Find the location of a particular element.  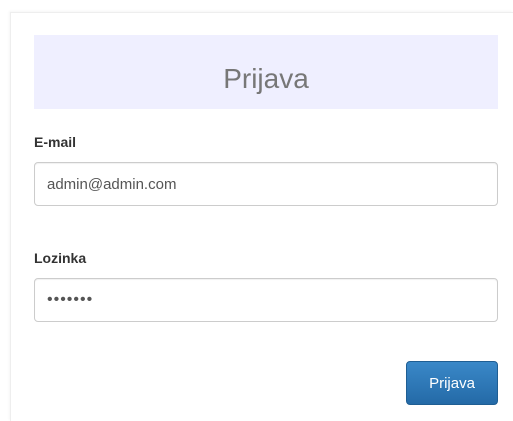

password-field is located at coordinates (266, 300).